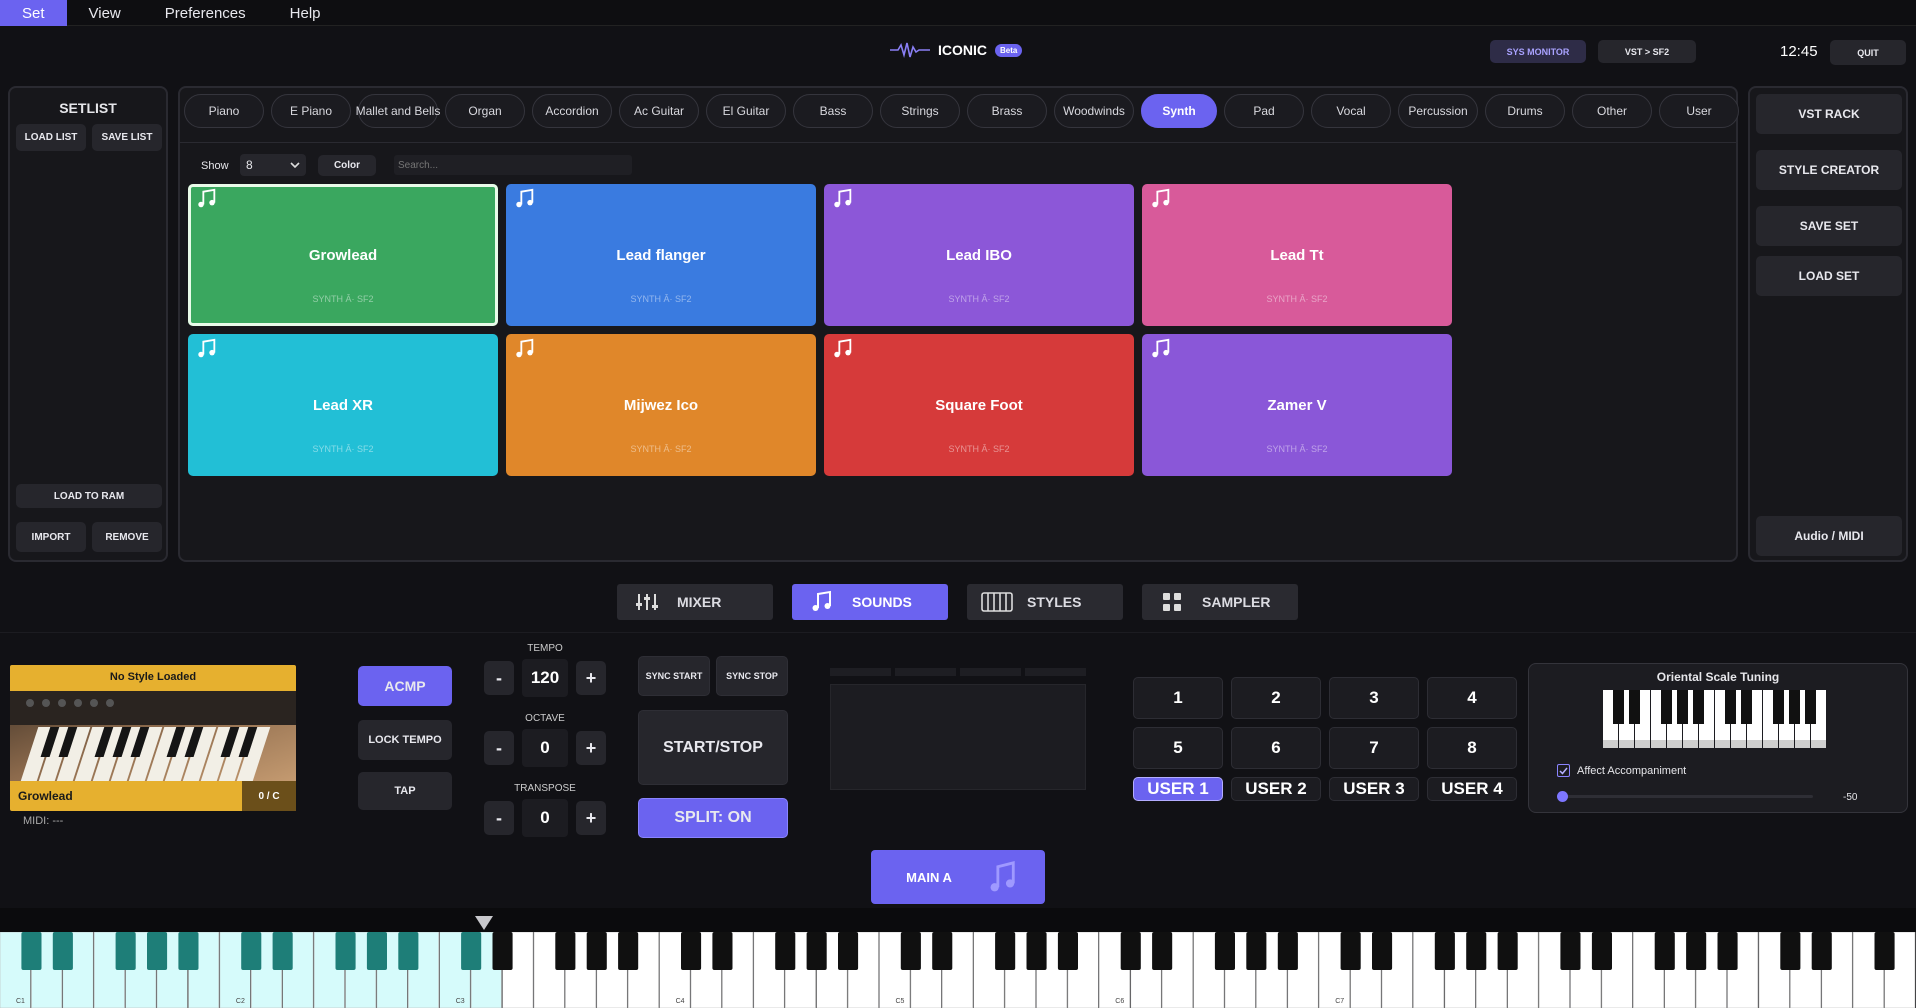 The image size is (1916, 1008). Describe the element at coordinates (979, 255) in the screenshot. I see `sound-pad: Lead IBO SYNTH Â· SF2` at that location.